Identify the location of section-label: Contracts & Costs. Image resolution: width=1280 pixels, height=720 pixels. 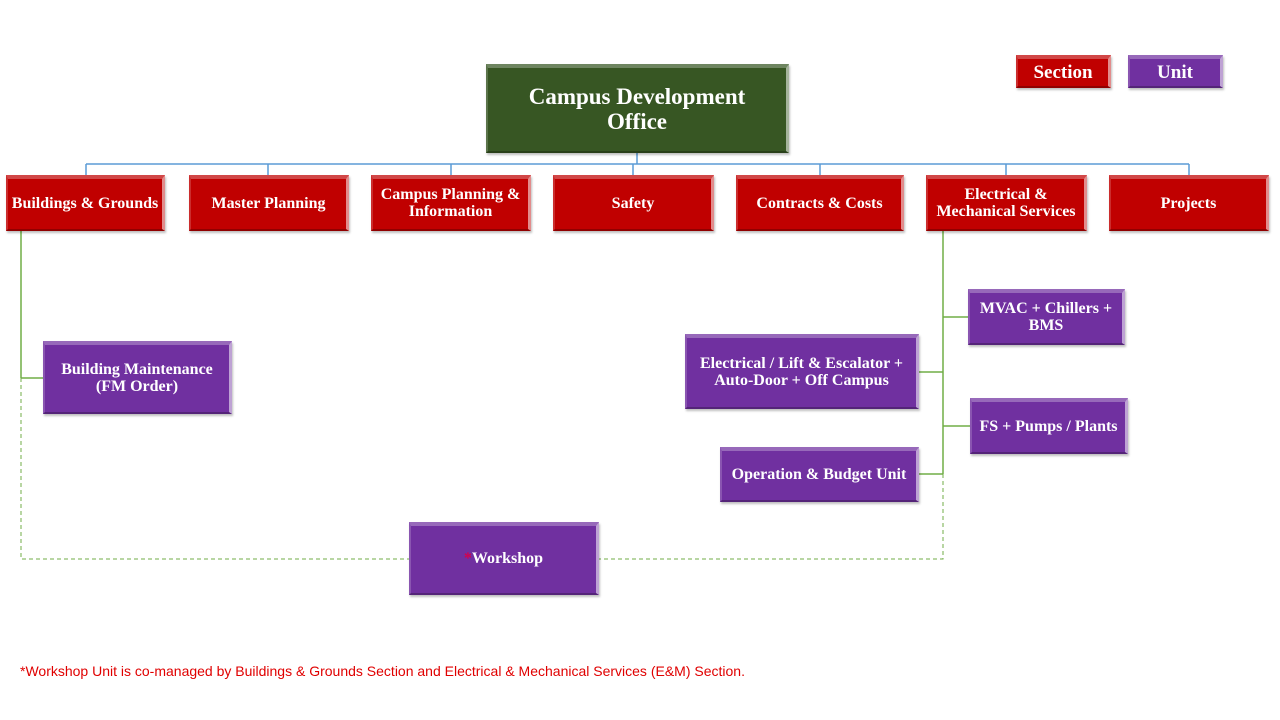
(819, 203).